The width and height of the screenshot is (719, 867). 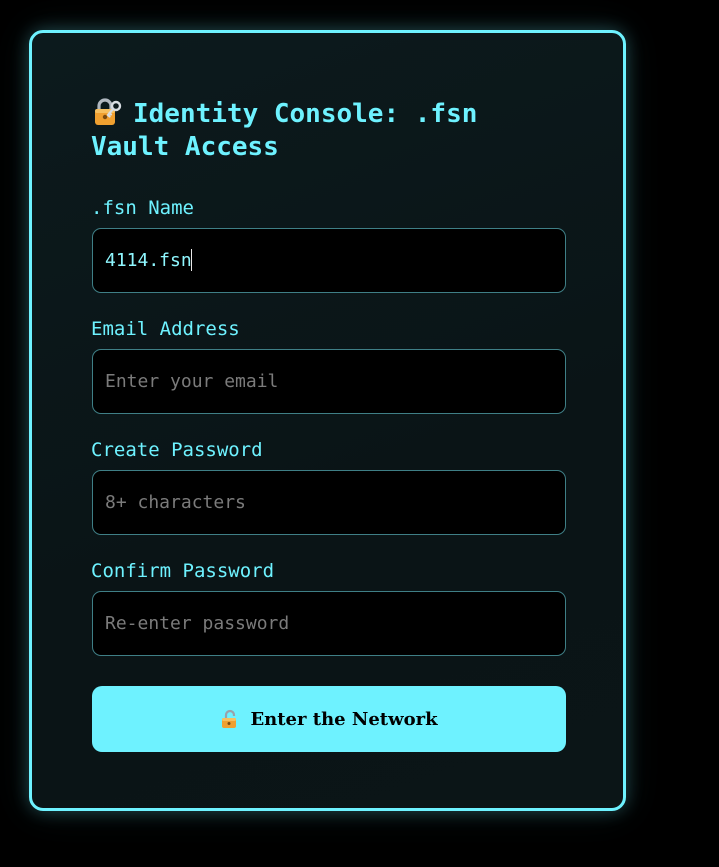 What do you see at coordinates (185, 147) in the screenshot?
I see `title-line-2: Vault Access` at bounding box center [185, 147].